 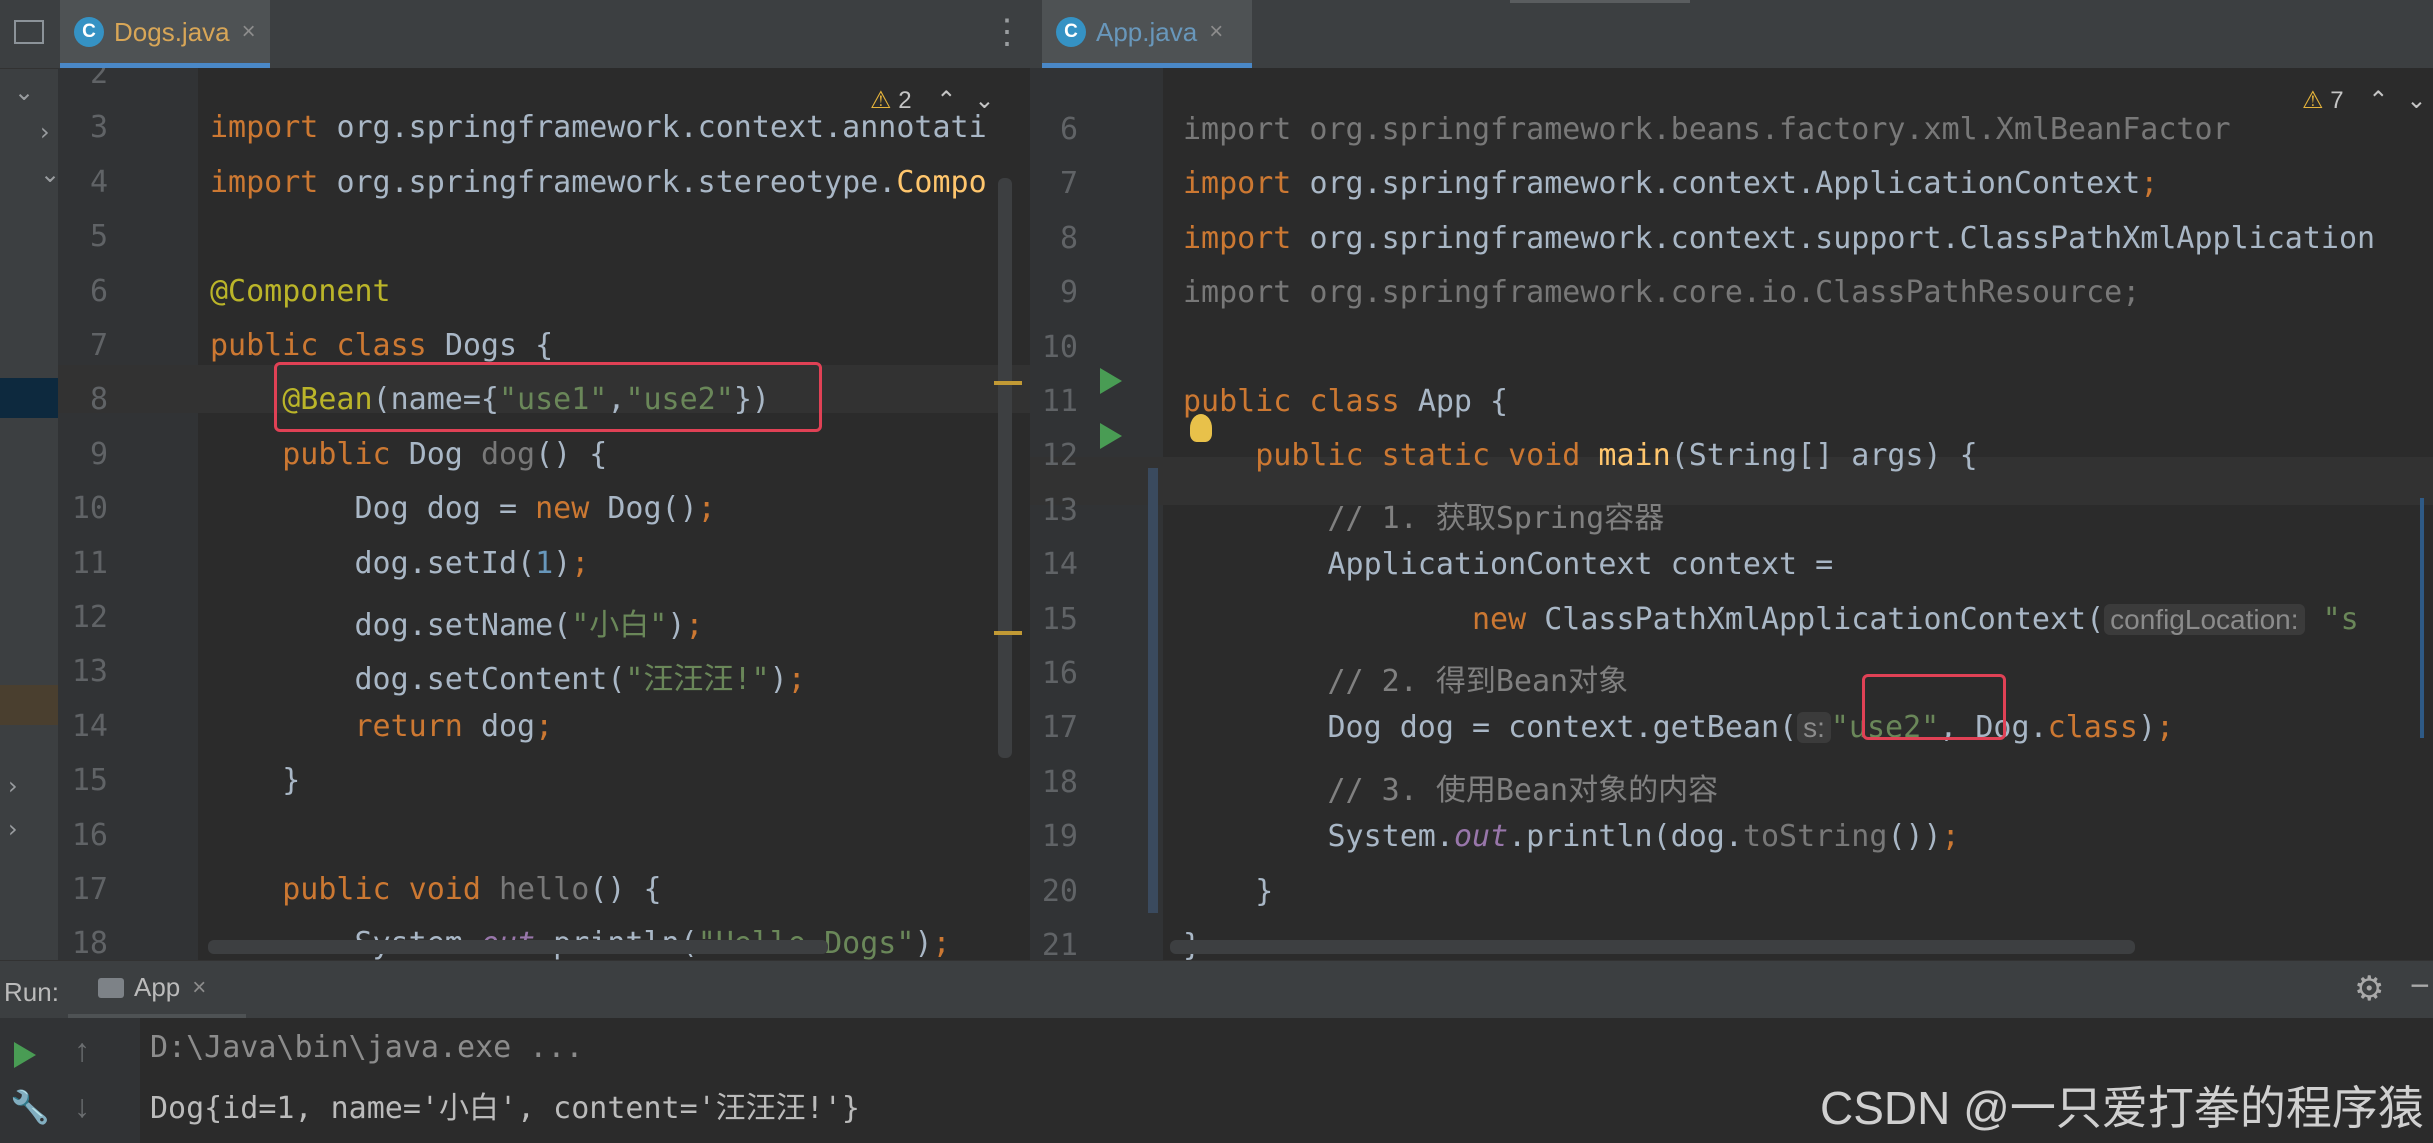 I want to click on code-line: // 2. 得到Bean对象, so click(x=1406, y=678).